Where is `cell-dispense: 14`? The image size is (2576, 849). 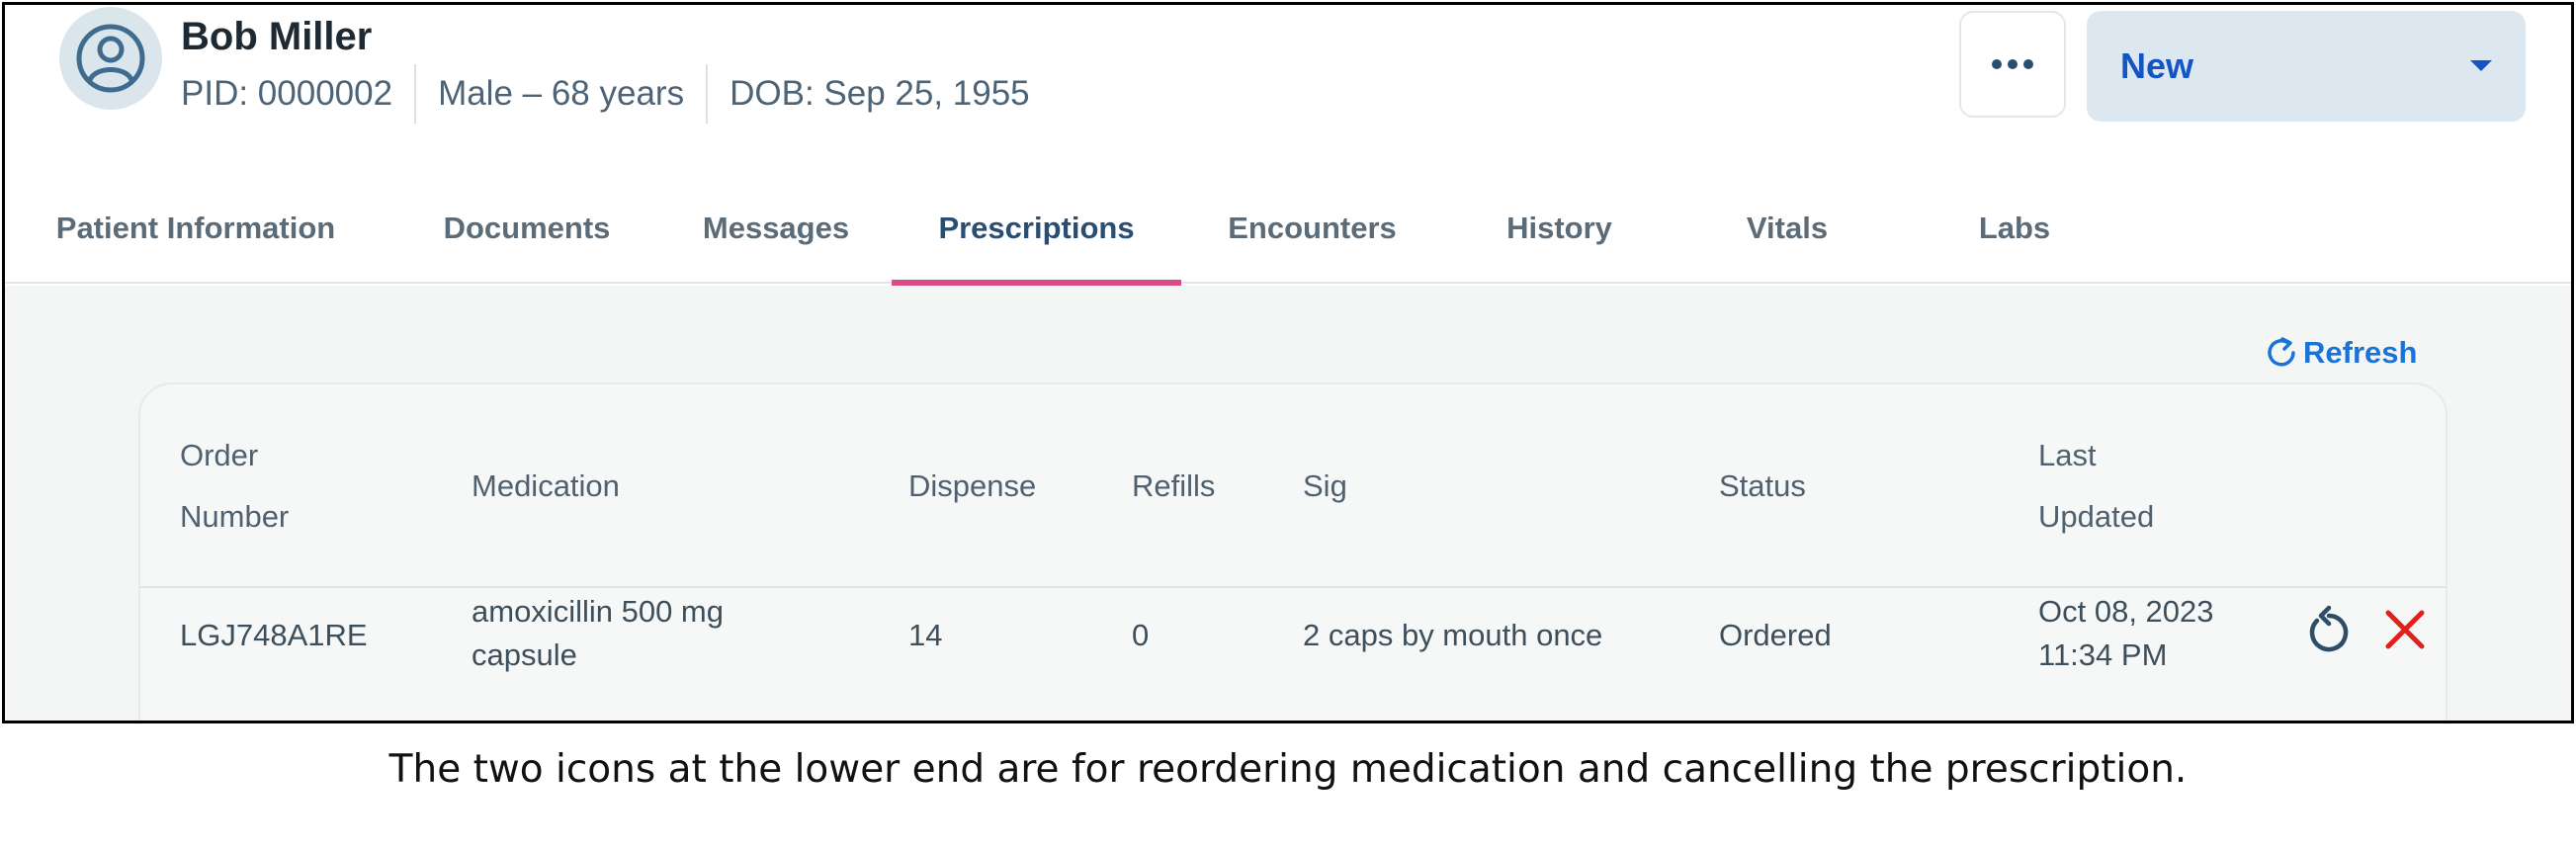 cell-dispense: 14 is located at coordinates (925, 635).